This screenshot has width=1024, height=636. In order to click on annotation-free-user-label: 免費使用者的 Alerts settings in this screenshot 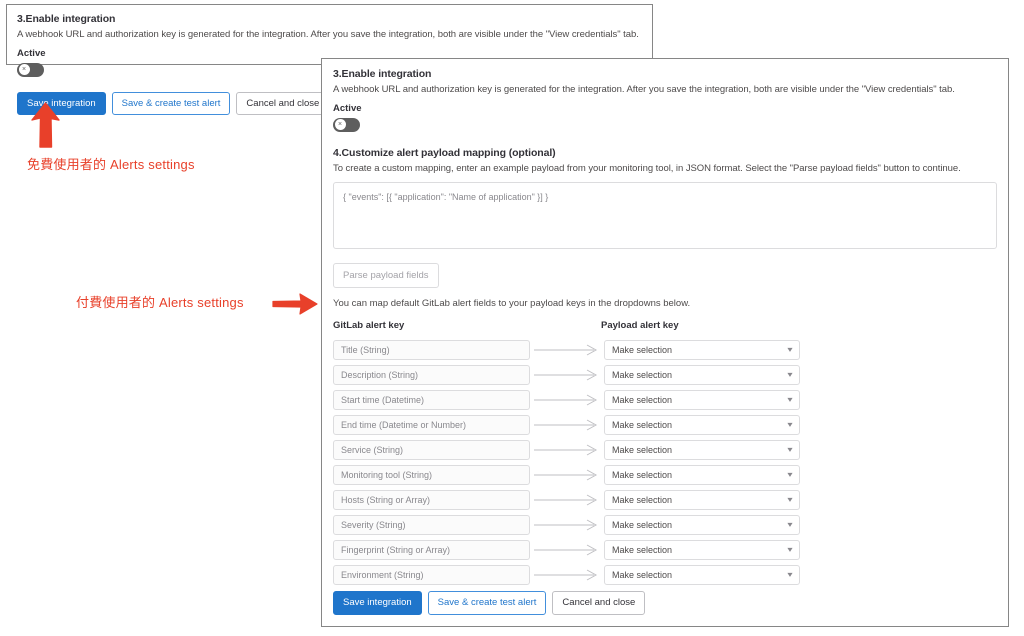, I will do `click(111, 164)`.